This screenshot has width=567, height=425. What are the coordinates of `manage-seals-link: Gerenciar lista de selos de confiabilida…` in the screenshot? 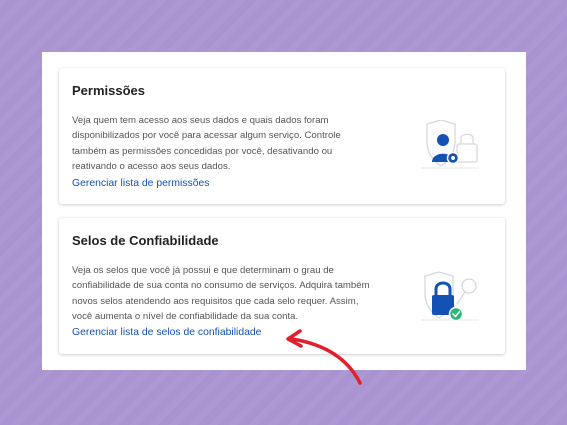 It's located at (166, 332).